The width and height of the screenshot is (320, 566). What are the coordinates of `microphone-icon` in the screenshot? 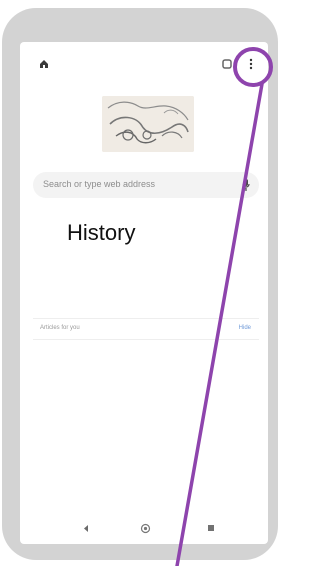 It's located at (246, 185).